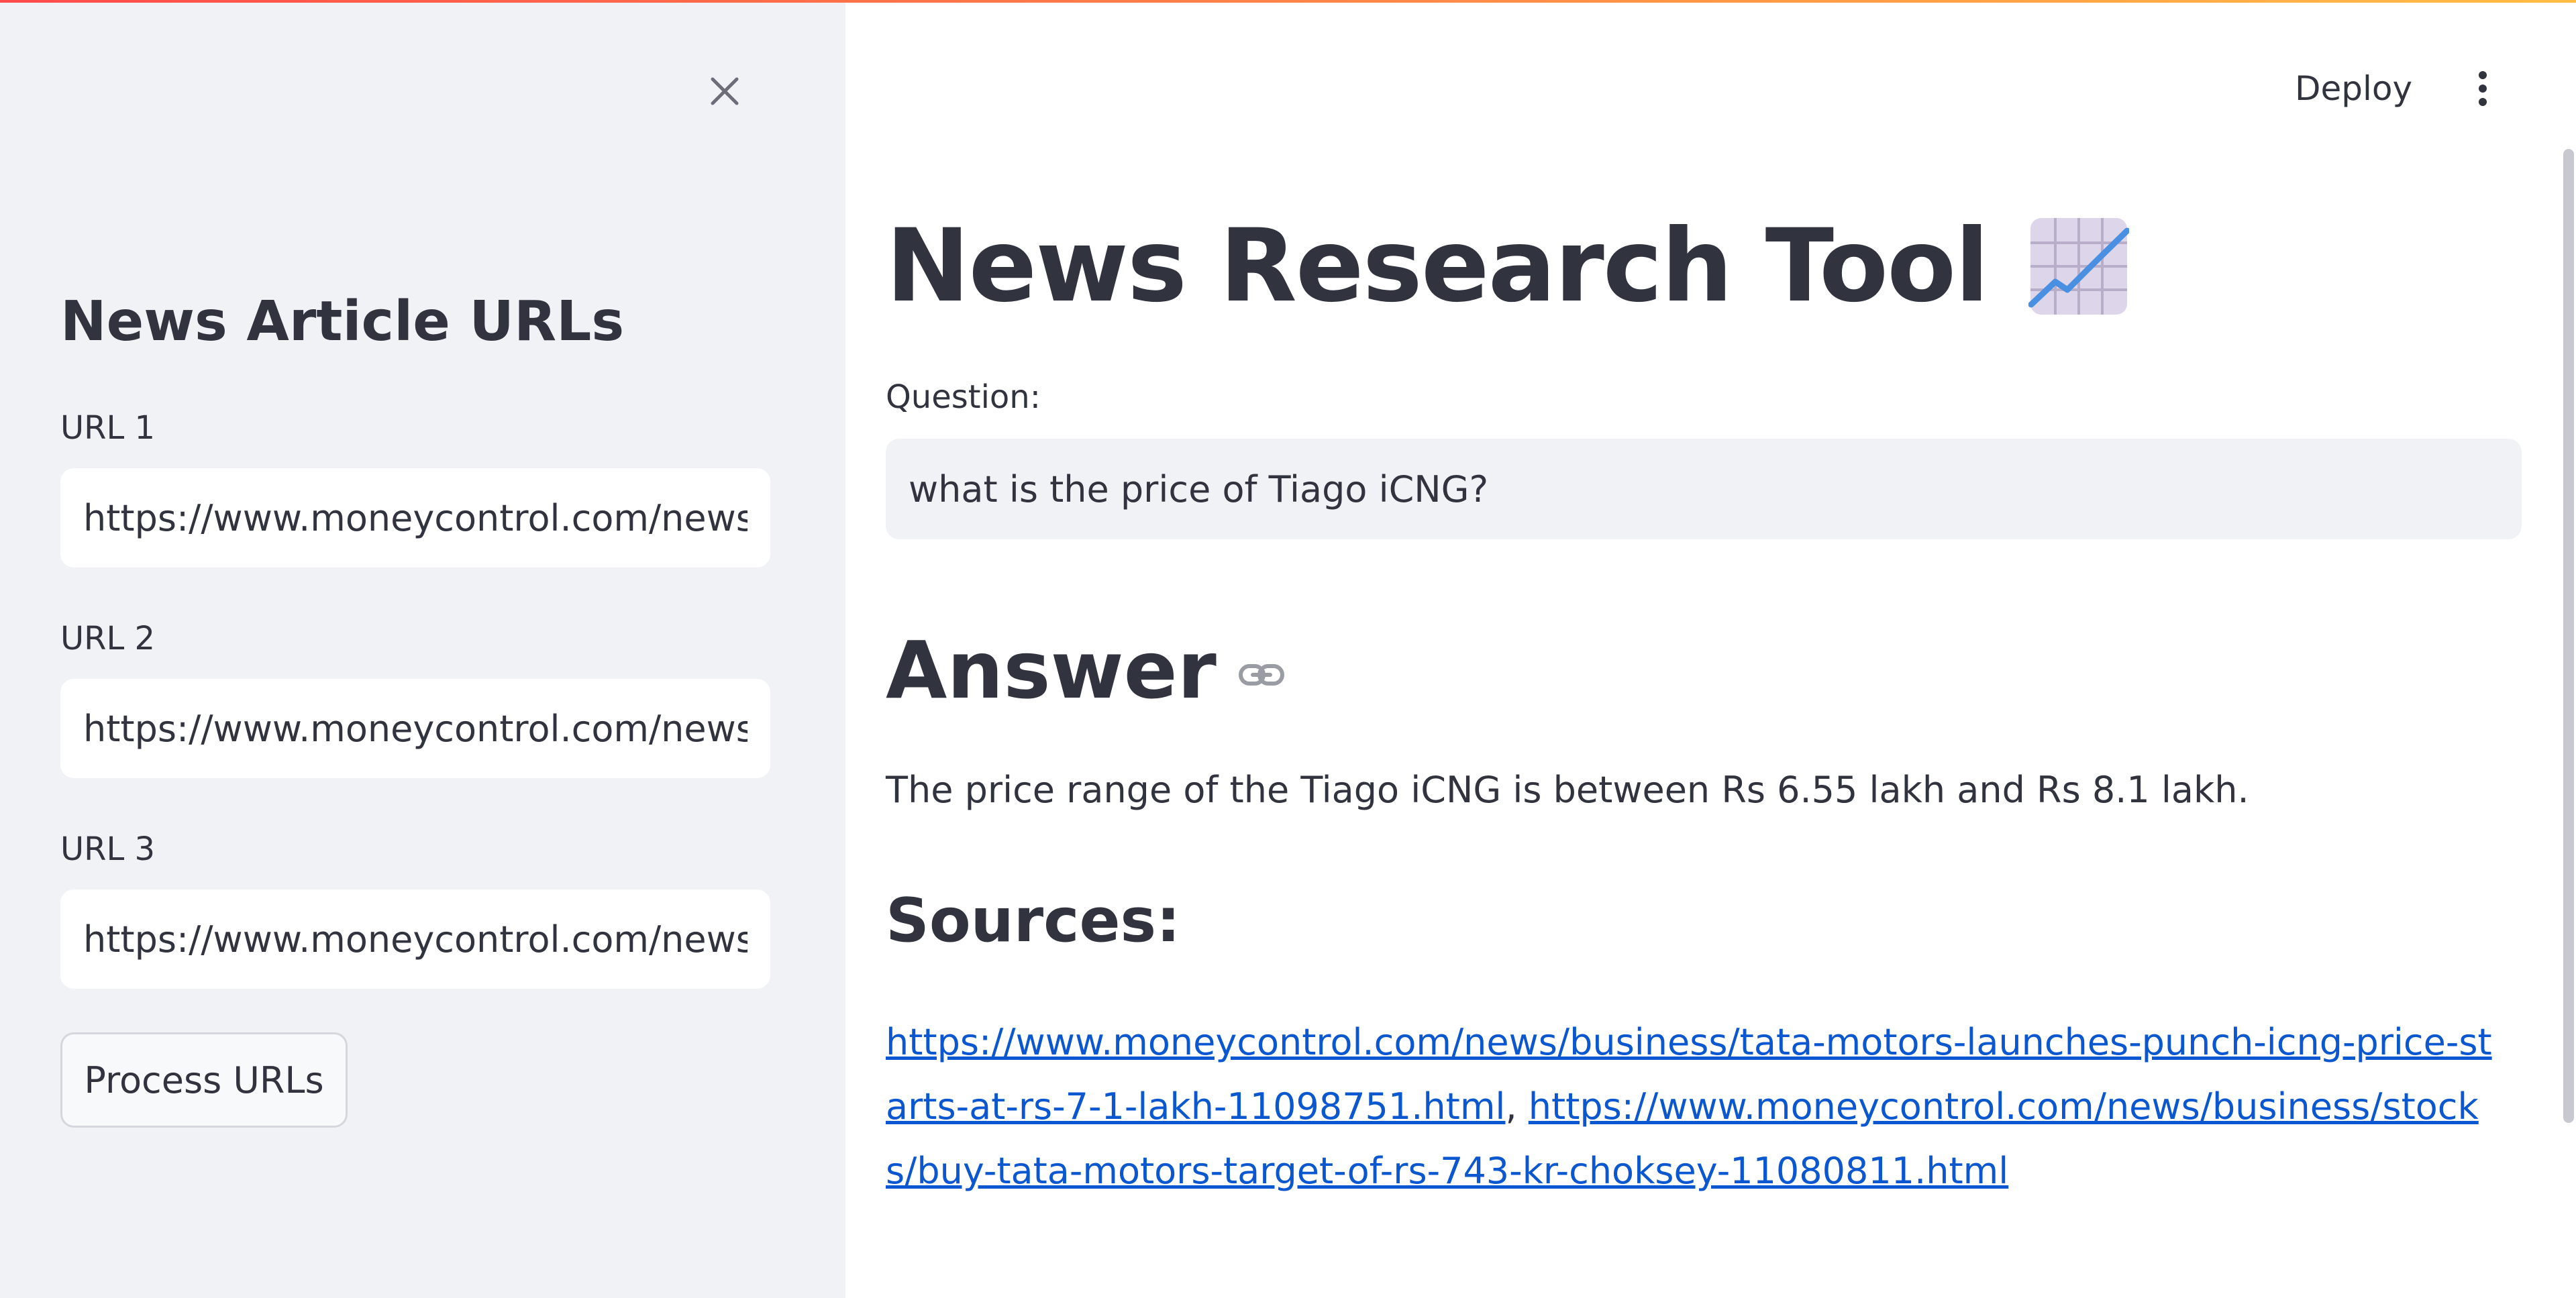 The image size is (2576, 1298). Describe the element at coordinates (1261, 675) in the screenshot. I see `link-icon` at that location.